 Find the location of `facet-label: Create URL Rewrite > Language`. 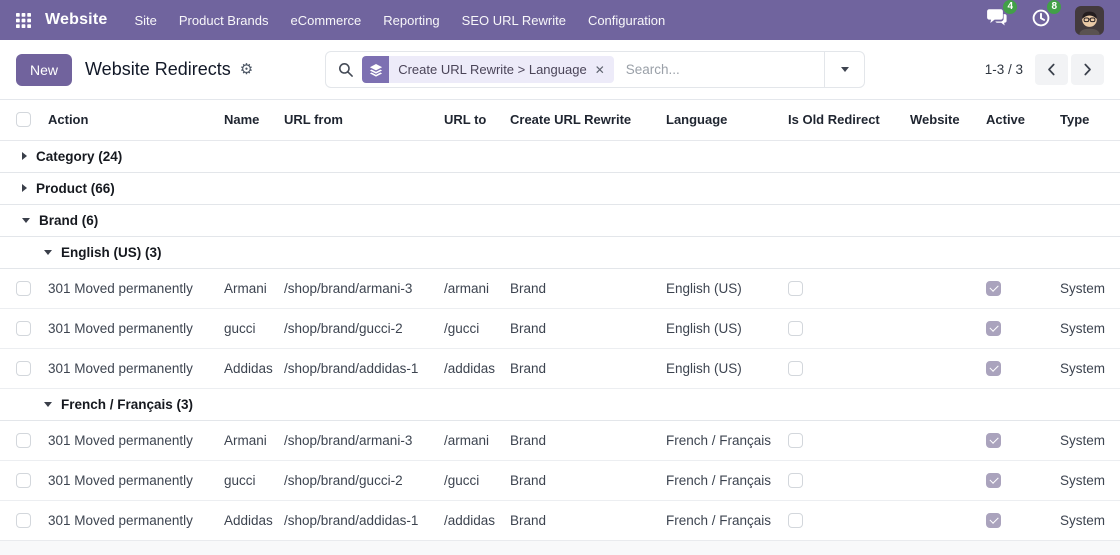

facet-label: Create URL Rewrite > Language is located at coordinates (492, 69).